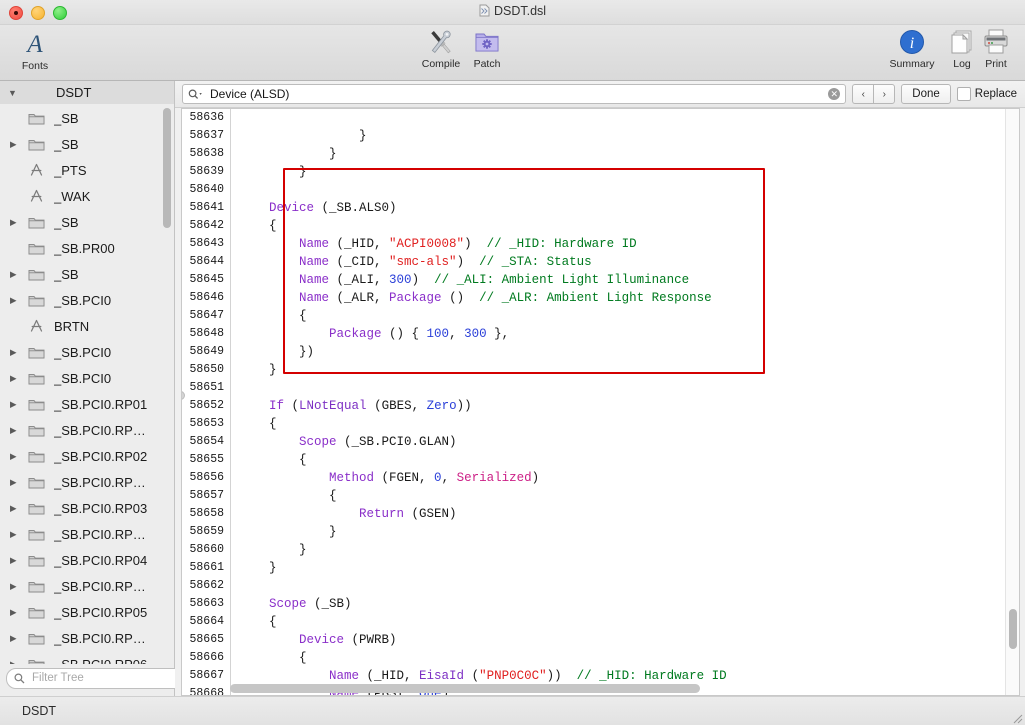 The height and width of the screenshot is (725, 1025). I want to click on code-line: Scope (_SB), so click(629, 604).